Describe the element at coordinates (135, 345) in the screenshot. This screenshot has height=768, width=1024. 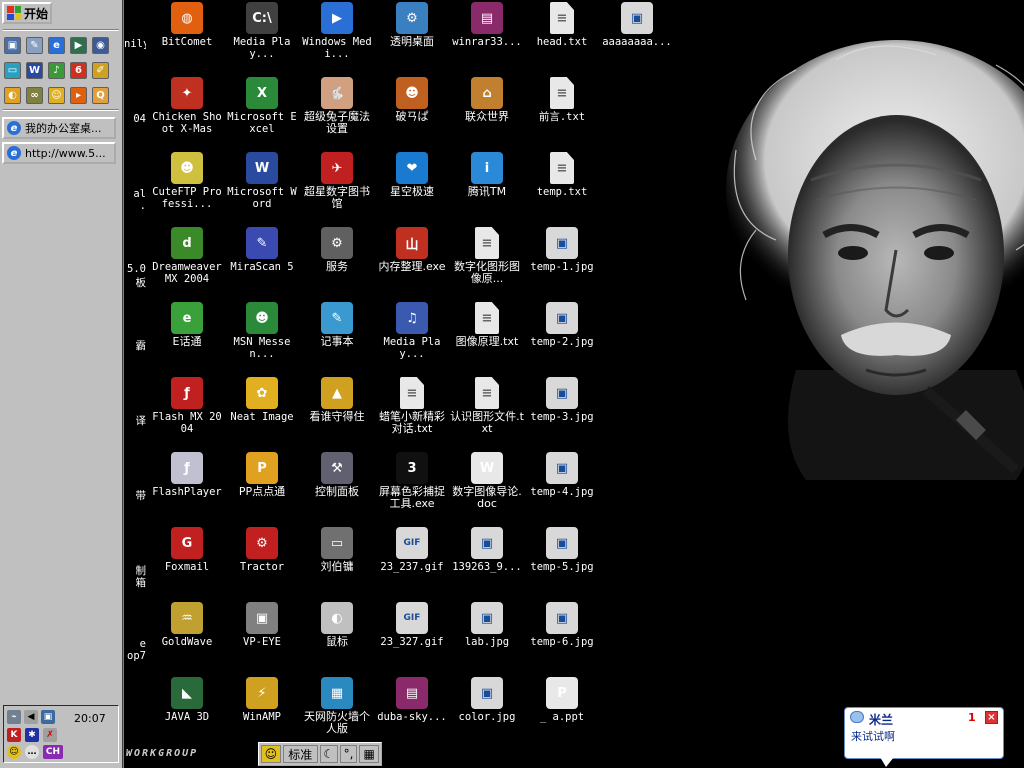
I see `clipped-icon-label: 霸` at that location.